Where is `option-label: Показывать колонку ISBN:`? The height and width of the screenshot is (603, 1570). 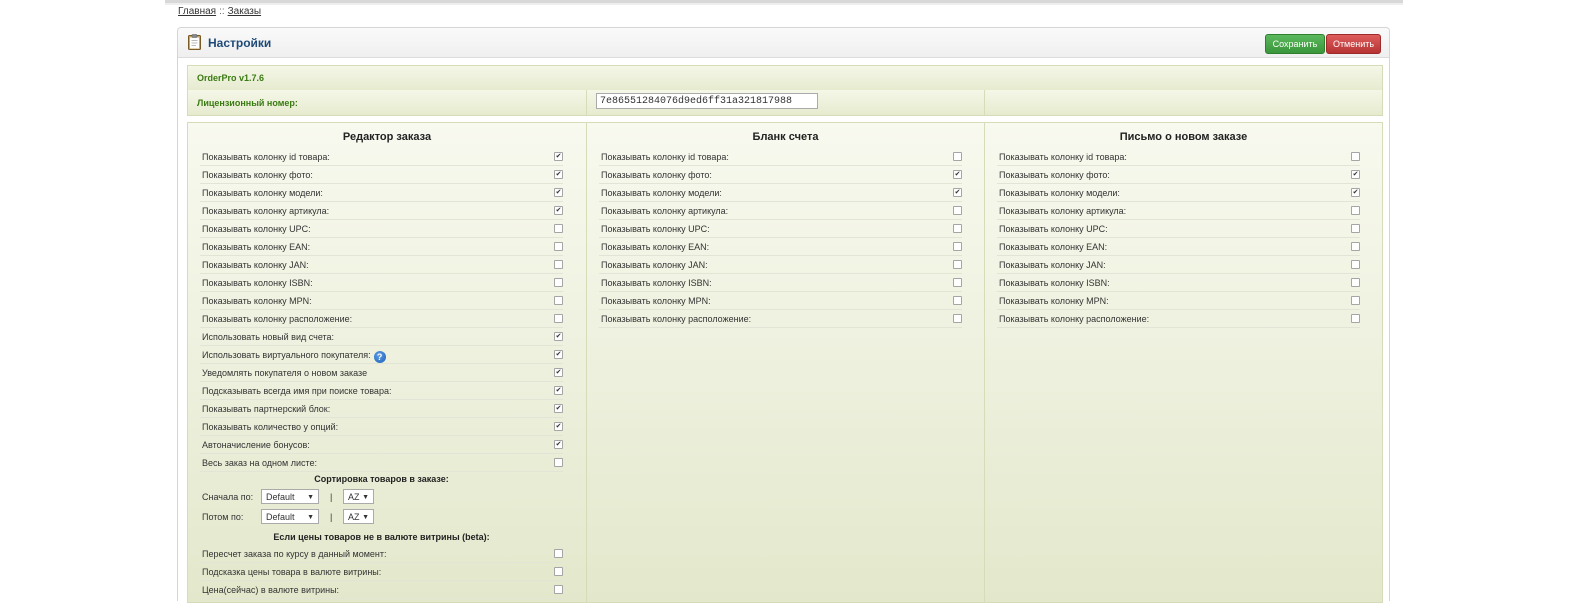
option-label: Показывать колонку ISBN: is located at coordinates (656, 283).